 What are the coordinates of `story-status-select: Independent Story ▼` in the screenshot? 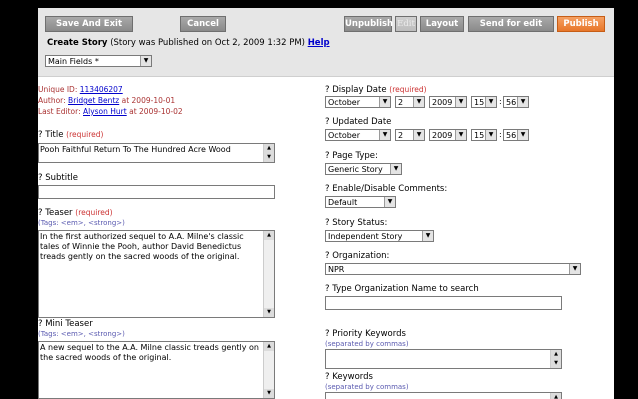 It's located at (379, 236).